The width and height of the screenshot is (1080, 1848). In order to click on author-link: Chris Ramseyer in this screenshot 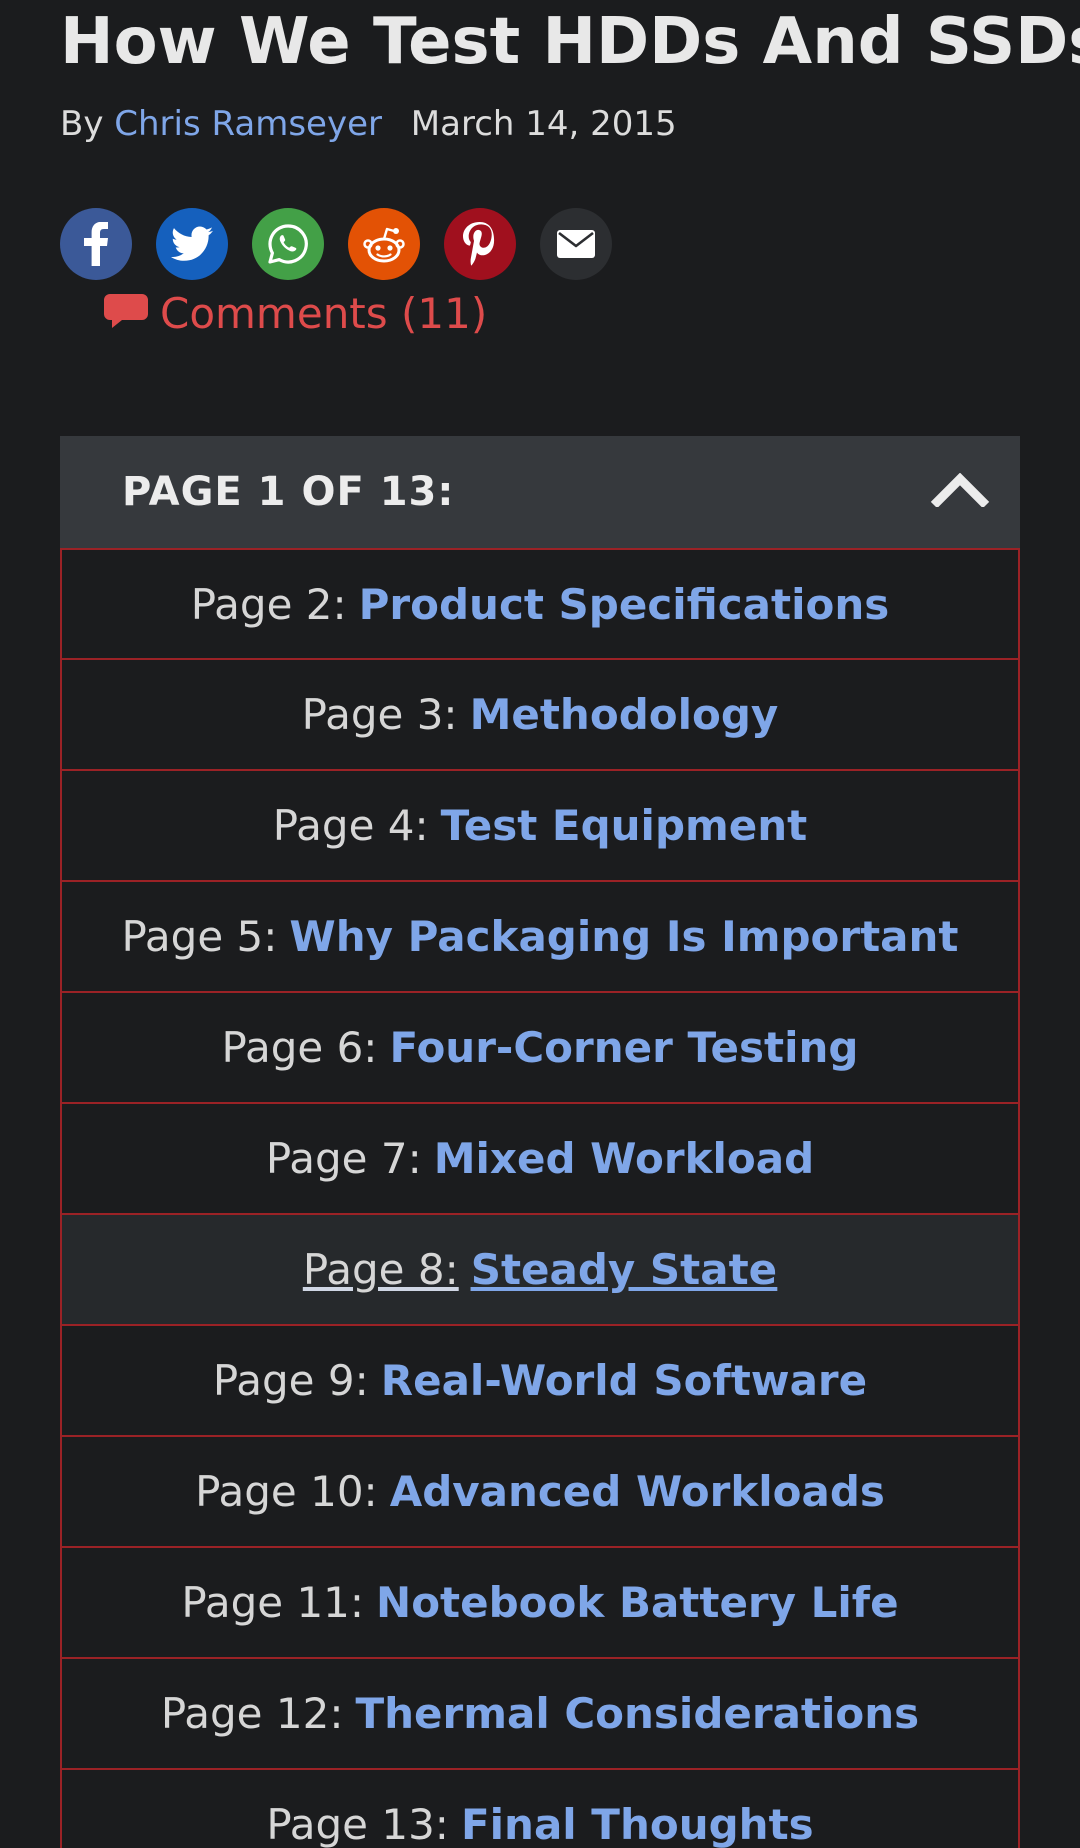, I will do `click(248, 124)`.